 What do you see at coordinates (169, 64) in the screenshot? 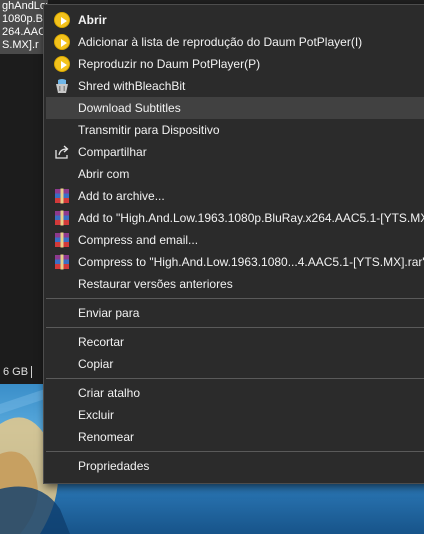
I see `menu-item-label: Reproduzir no Daum PotPlayer(P)` at bounding box center [169, 64].